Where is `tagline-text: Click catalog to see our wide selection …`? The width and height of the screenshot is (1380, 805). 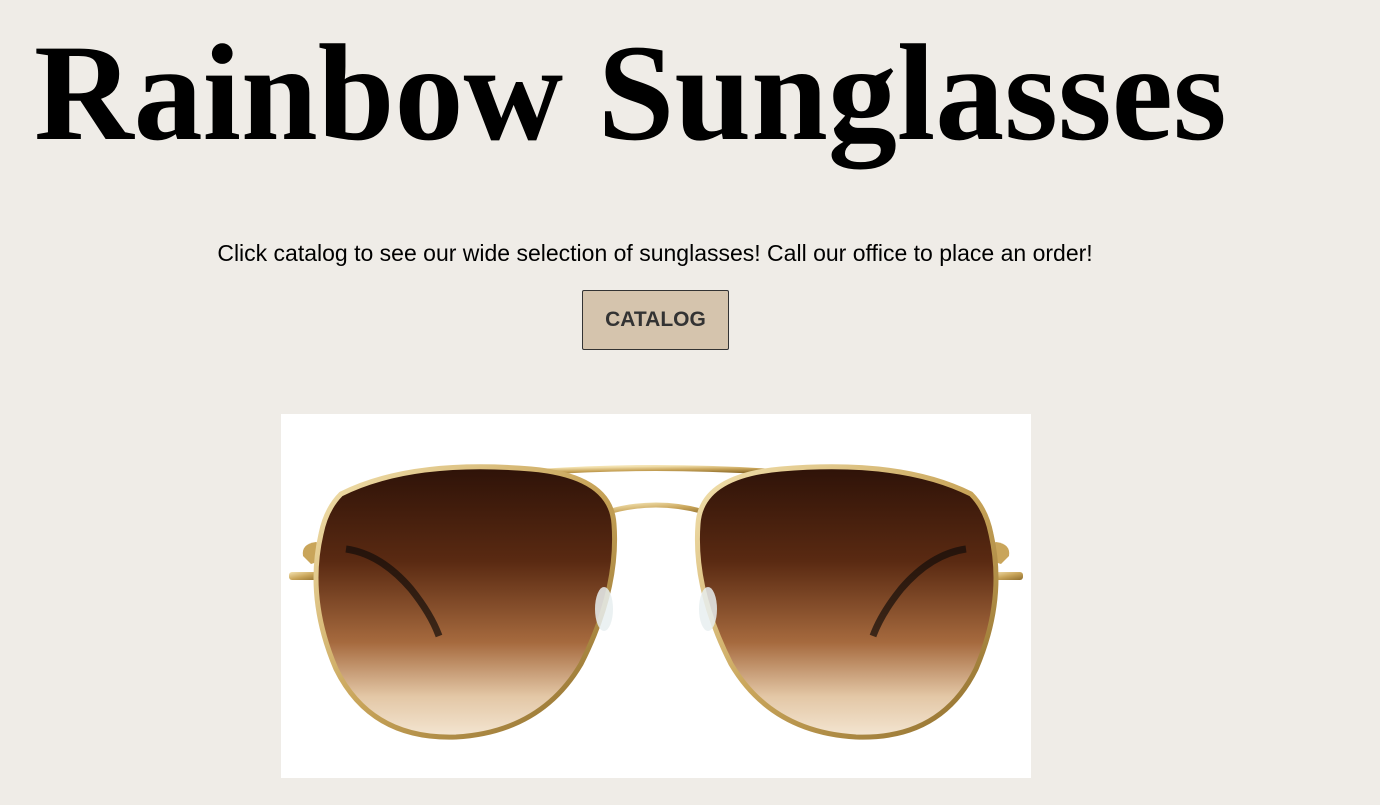
tagline-text: Click catalog to see our wide selection … is located at coordinates (655, 253).